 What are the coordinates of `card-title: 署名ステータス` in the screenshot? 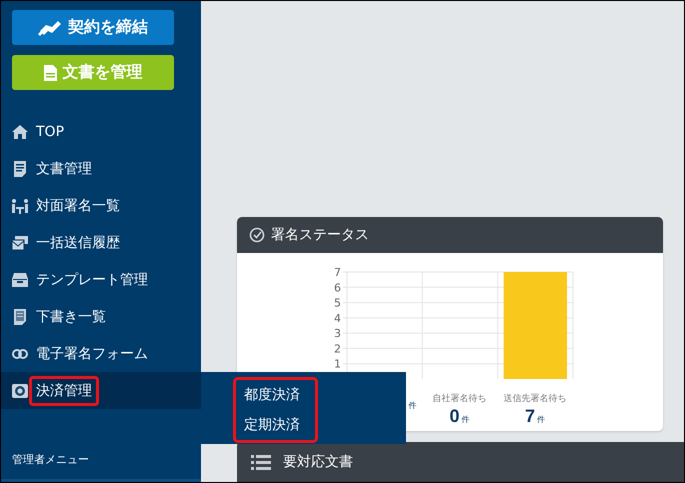 It's located at (320, 235).